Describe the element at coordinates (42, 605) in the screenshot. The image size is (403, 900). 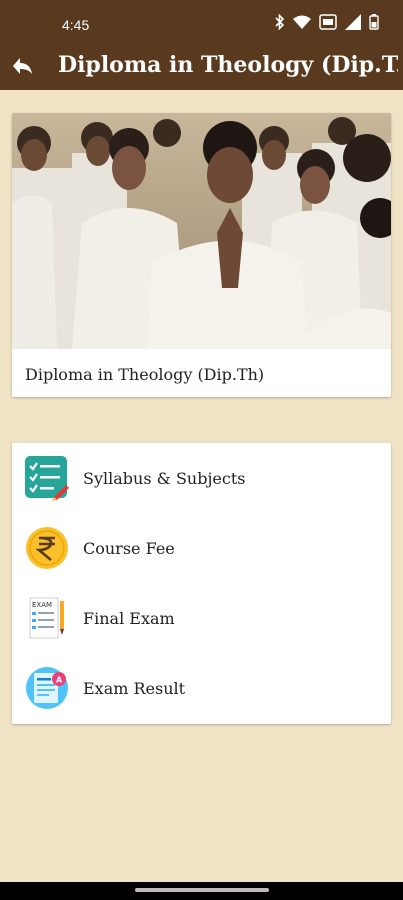
I see `svg-text: EXAM` at that location.